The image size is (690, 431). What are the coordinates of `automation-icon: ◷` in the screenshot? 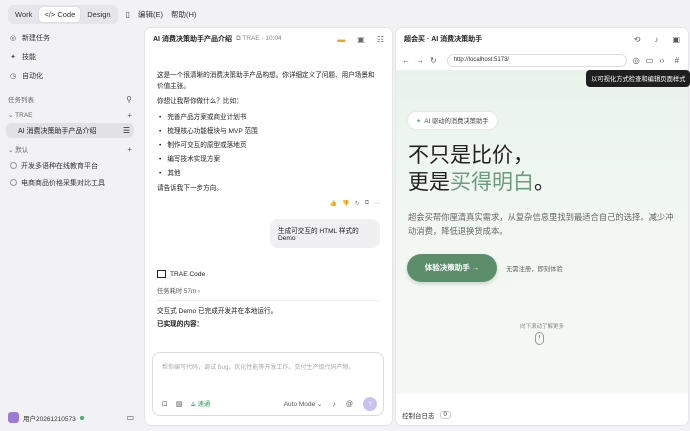 It's located at (13, 76).